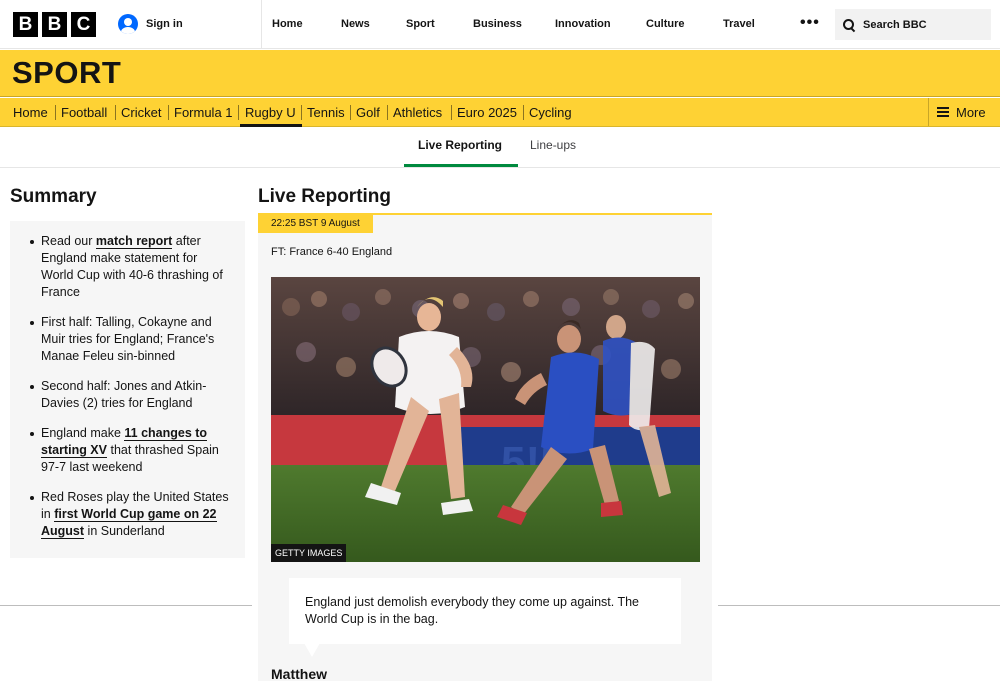 The width and height of the screenshot is (1000, 681). I want to click on summary-title: Summary, so click(53, 196).